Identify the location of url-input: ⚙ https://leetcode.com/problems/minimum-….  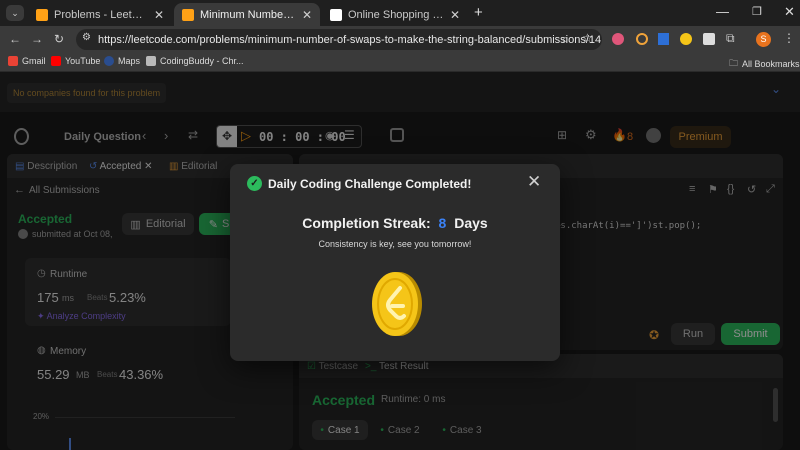
(339, 39).